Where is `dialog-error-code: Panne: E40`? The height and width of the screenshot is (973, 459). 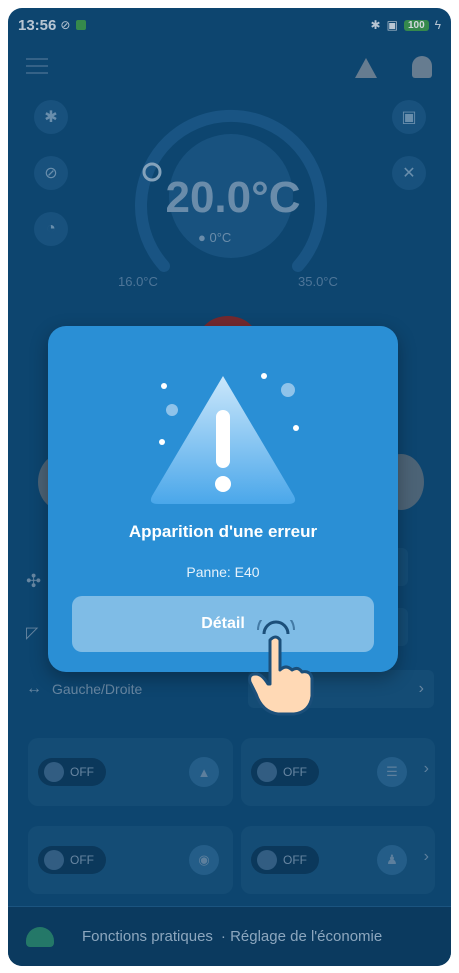 dialog-error-code: Panne: E40 is located at coordinates (223, 572).